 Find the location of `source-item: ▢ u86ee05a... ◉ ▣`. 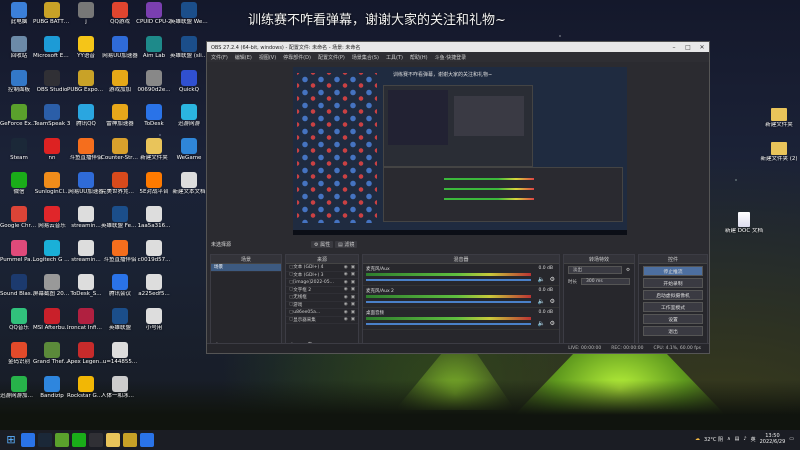

source-item: ▢ u86ee05a... ◉ ▣ is located at coordinates (322, 313).